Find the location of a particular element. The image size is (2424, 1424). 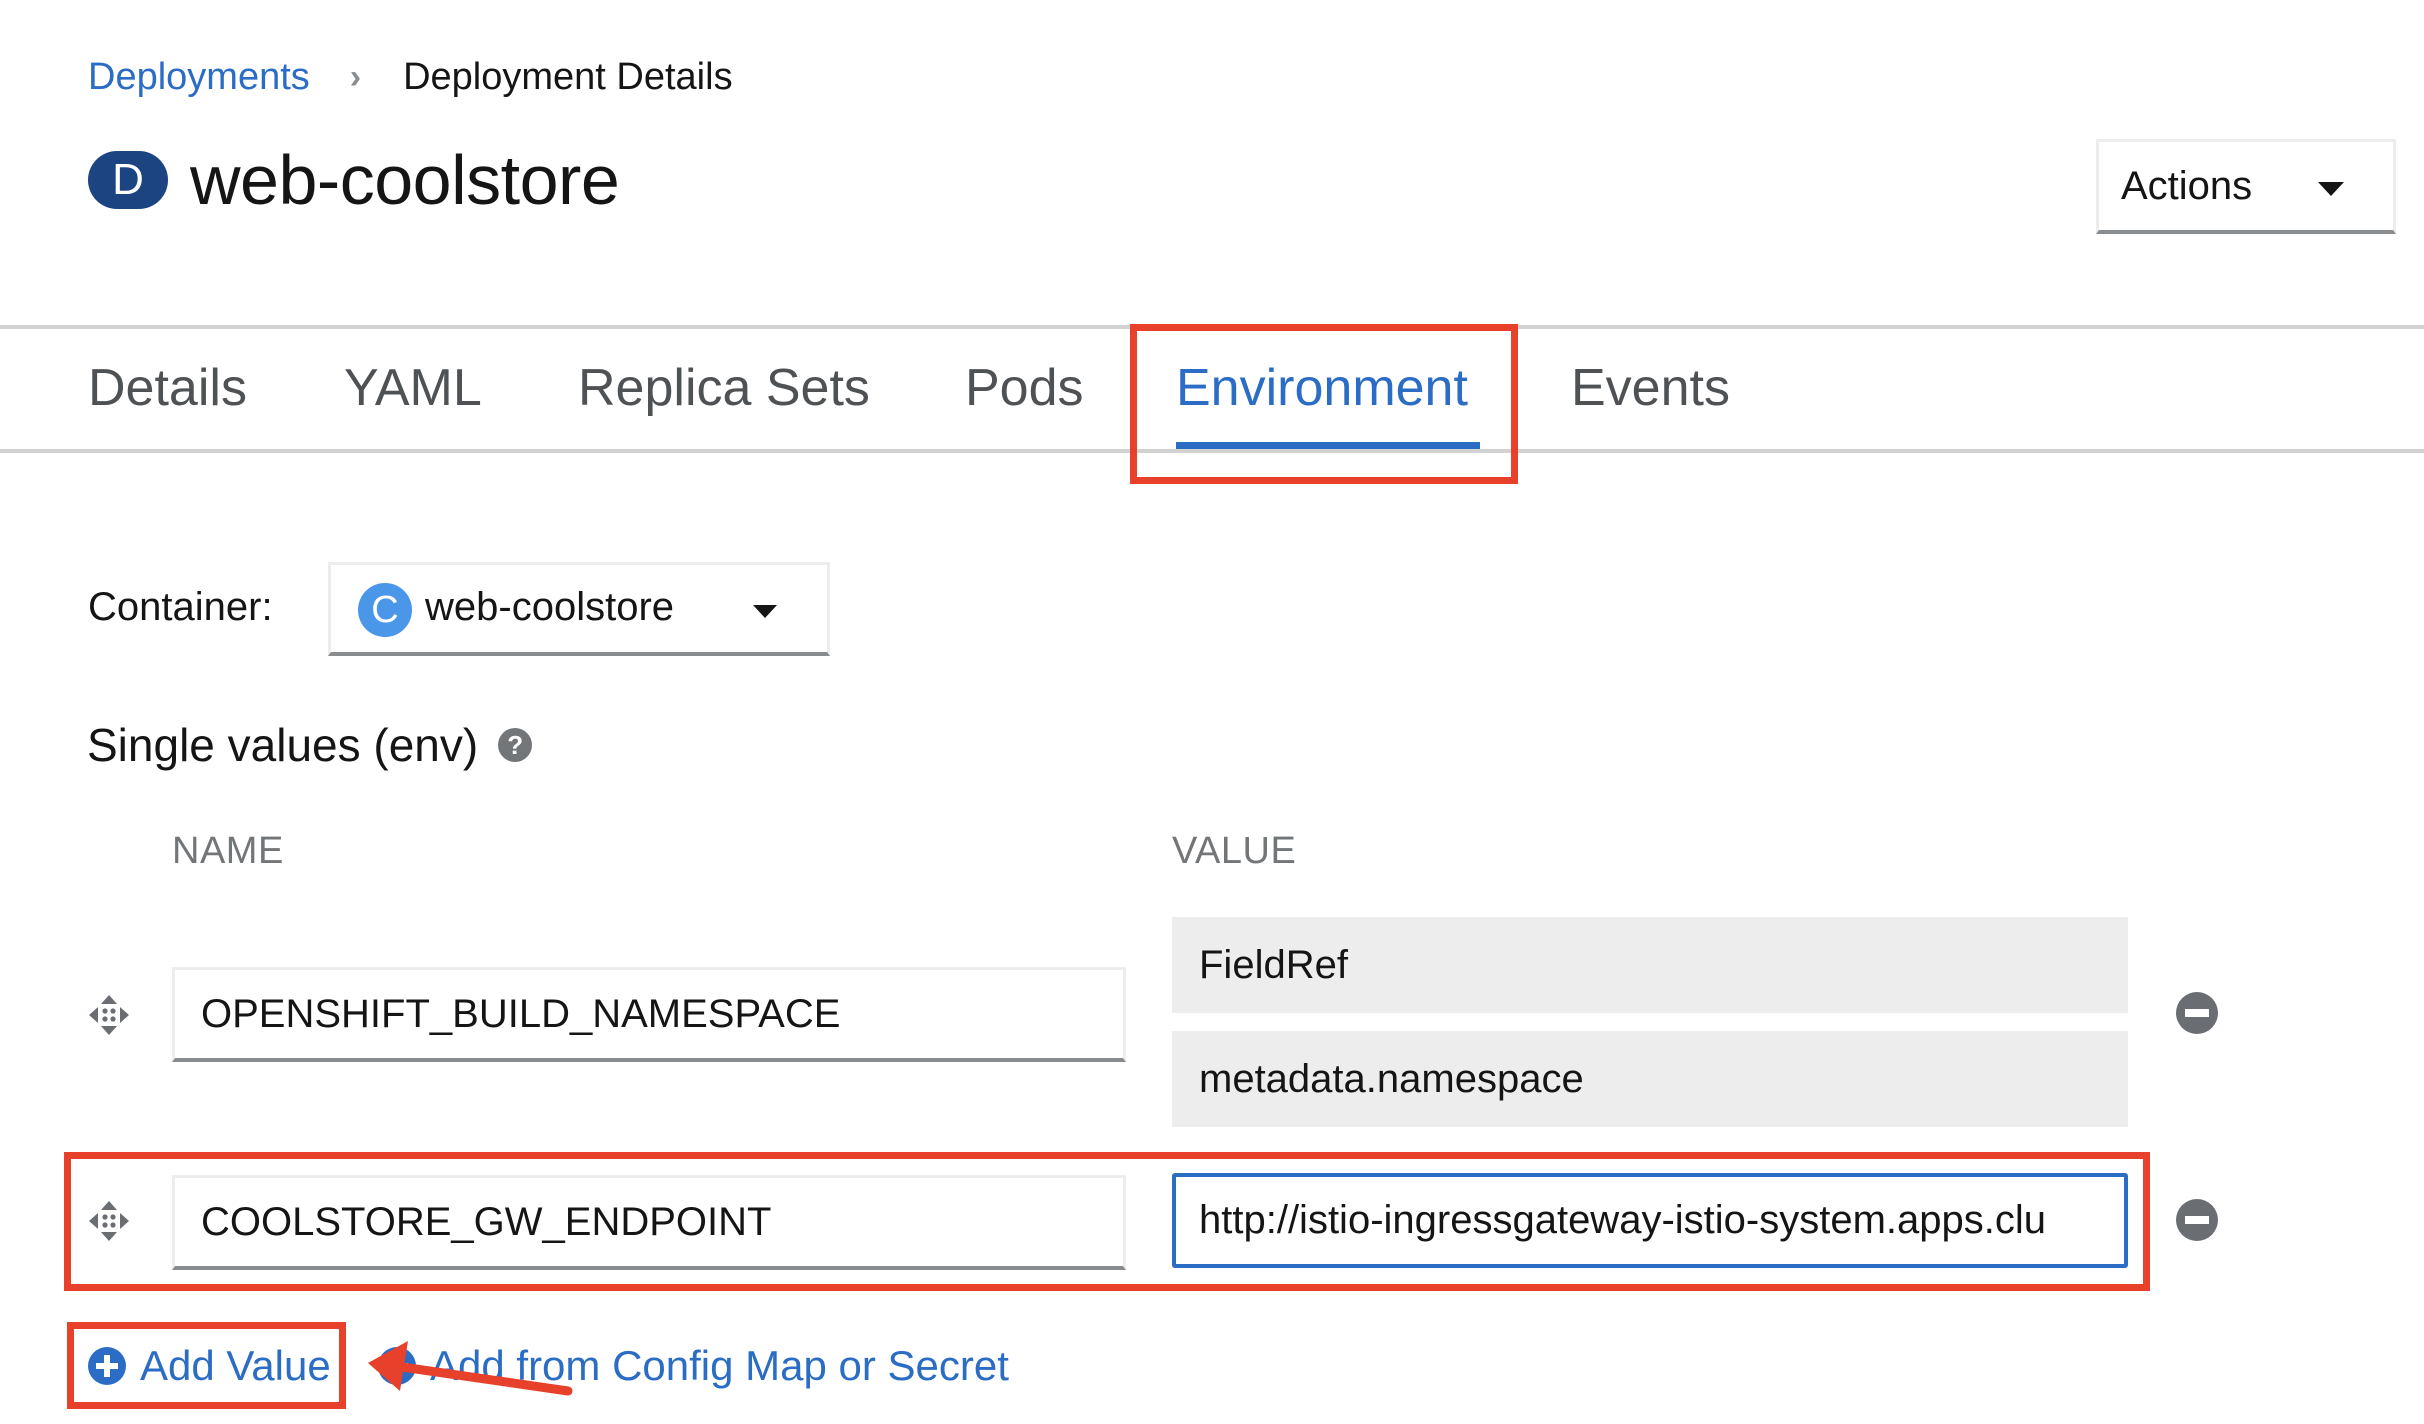

page-title: web-coolstore is located at coordinates (405, 180).